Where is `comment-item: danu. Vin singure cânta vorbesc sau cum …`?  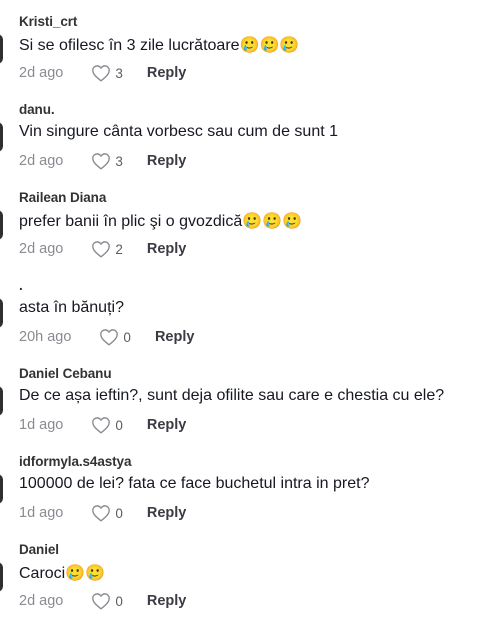
comment-item: danu. Vin singure cânta vorbesc sau cum … is located at coordinates (249, 144).